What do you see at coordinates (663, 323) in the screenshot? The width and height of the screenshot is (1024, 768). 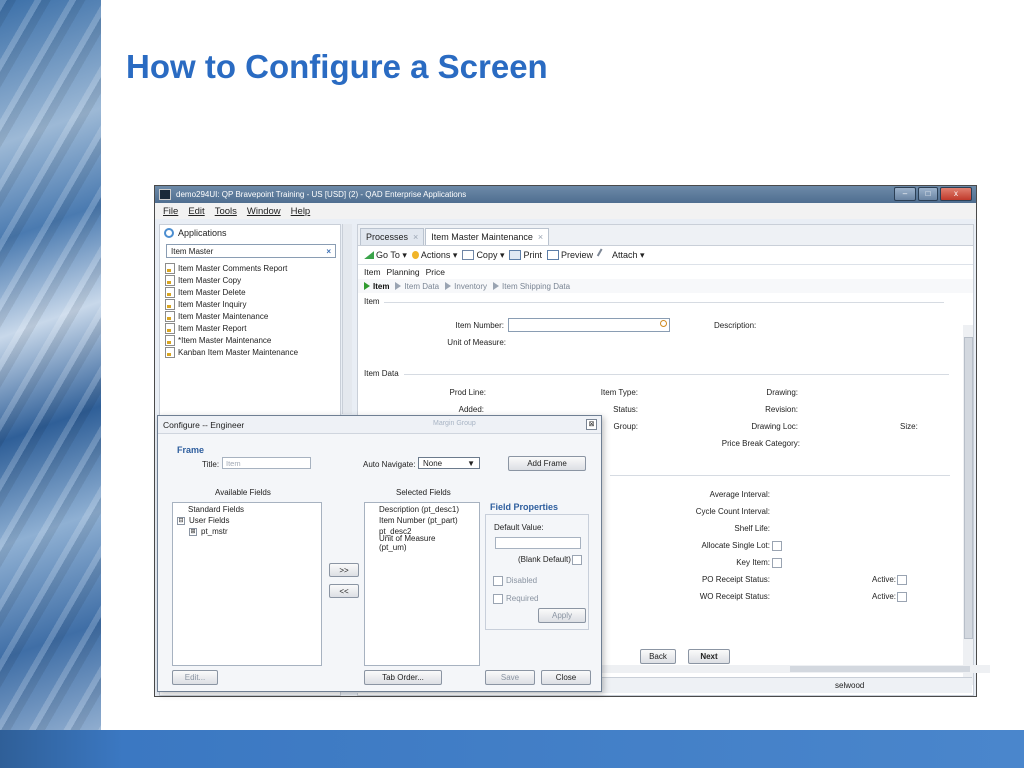 I see `search-icon` at bounding box center [663, 323].